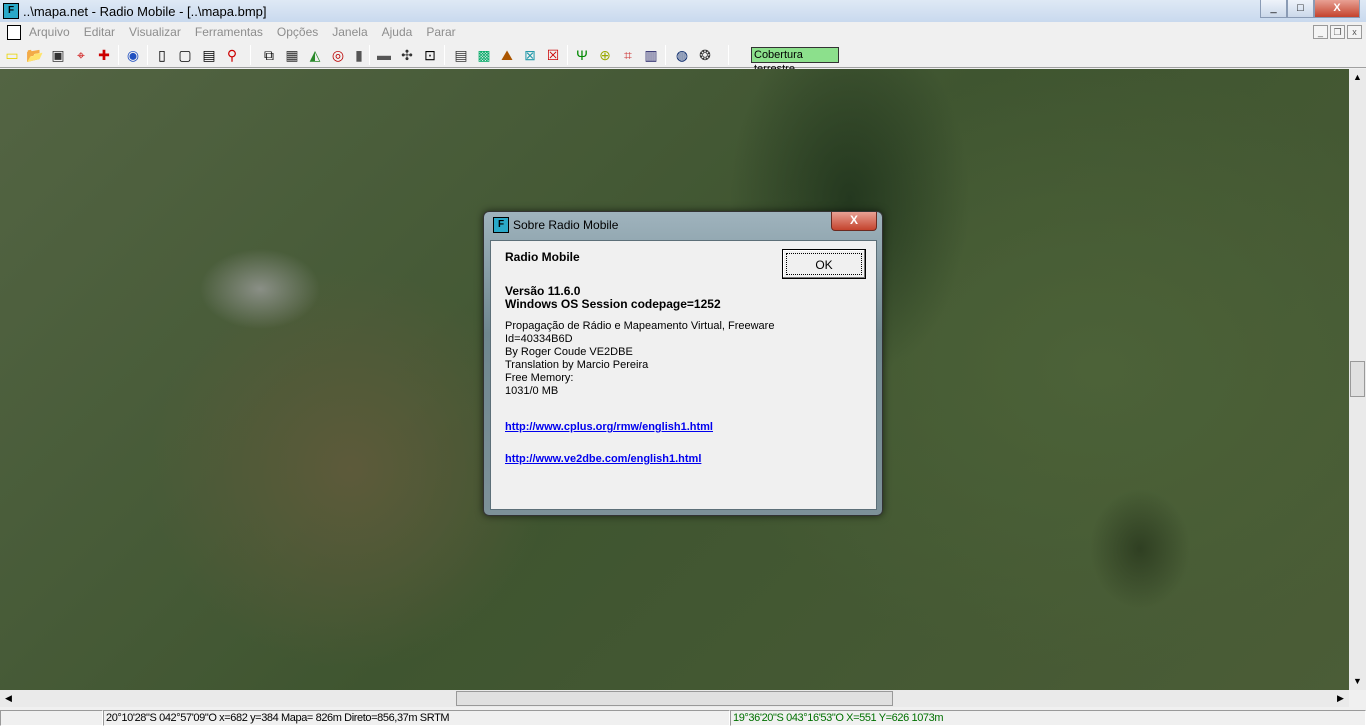  I want to click on close-button: X, so click(1337, 9).